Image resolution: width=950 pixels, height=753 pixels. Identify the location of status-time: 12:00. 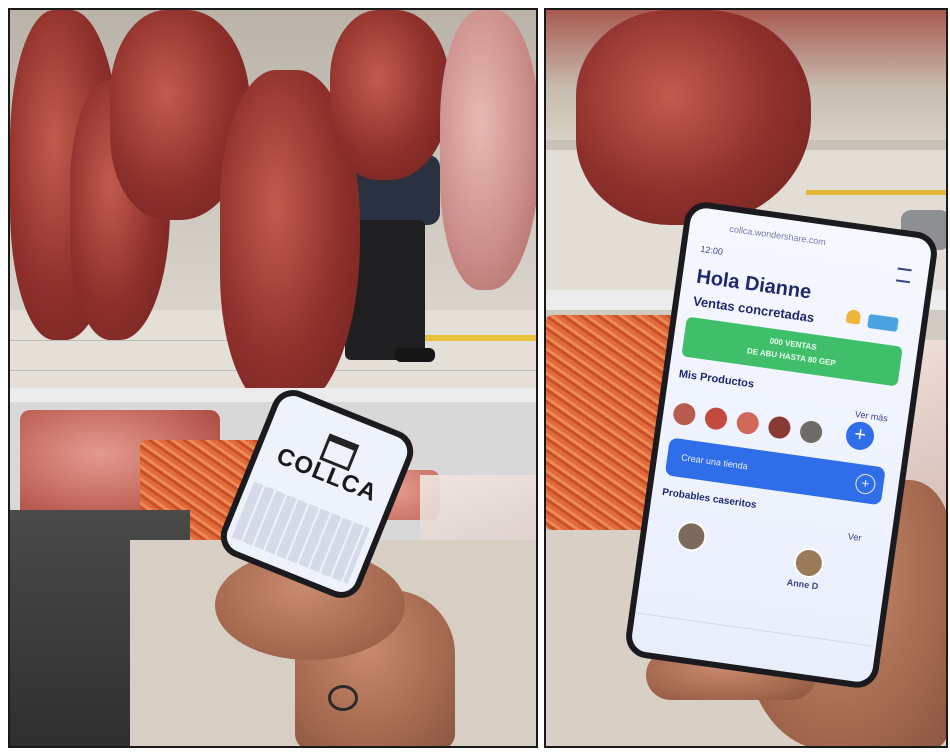
(711, 250).